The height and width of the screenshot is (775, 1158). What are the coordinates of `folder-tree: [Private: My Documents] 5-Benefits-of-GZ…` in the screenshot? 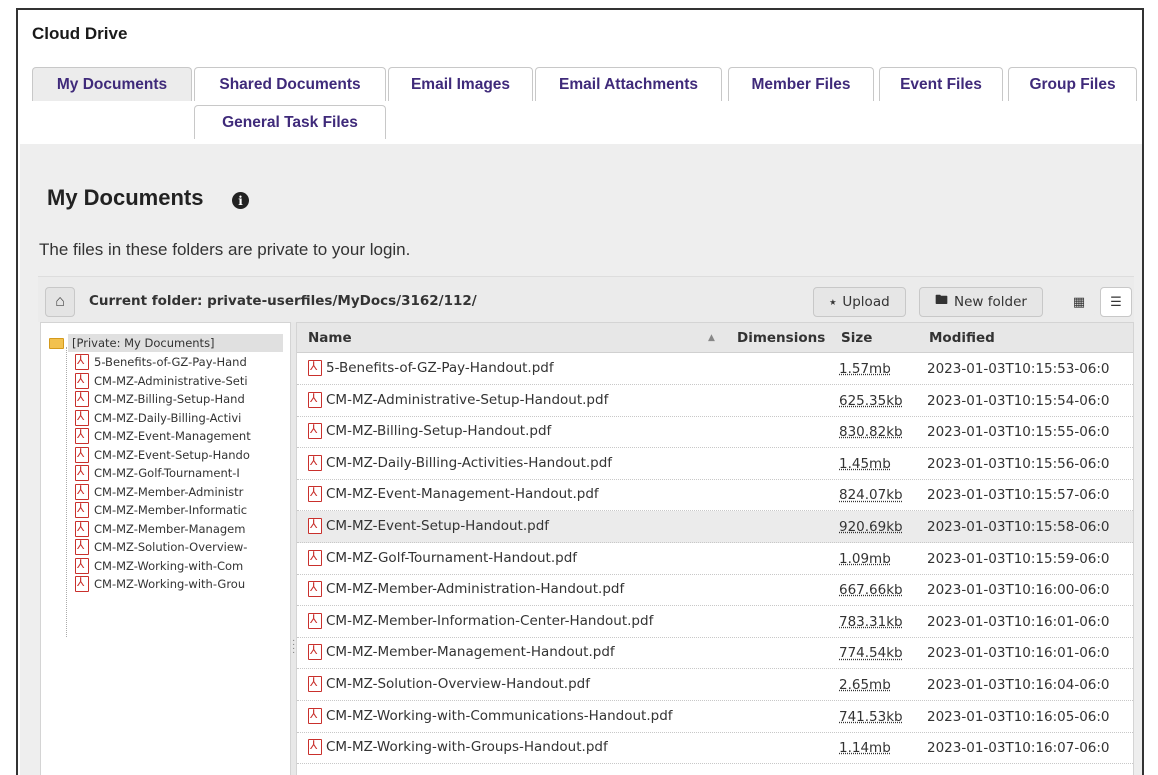 It's located at (165, 548).